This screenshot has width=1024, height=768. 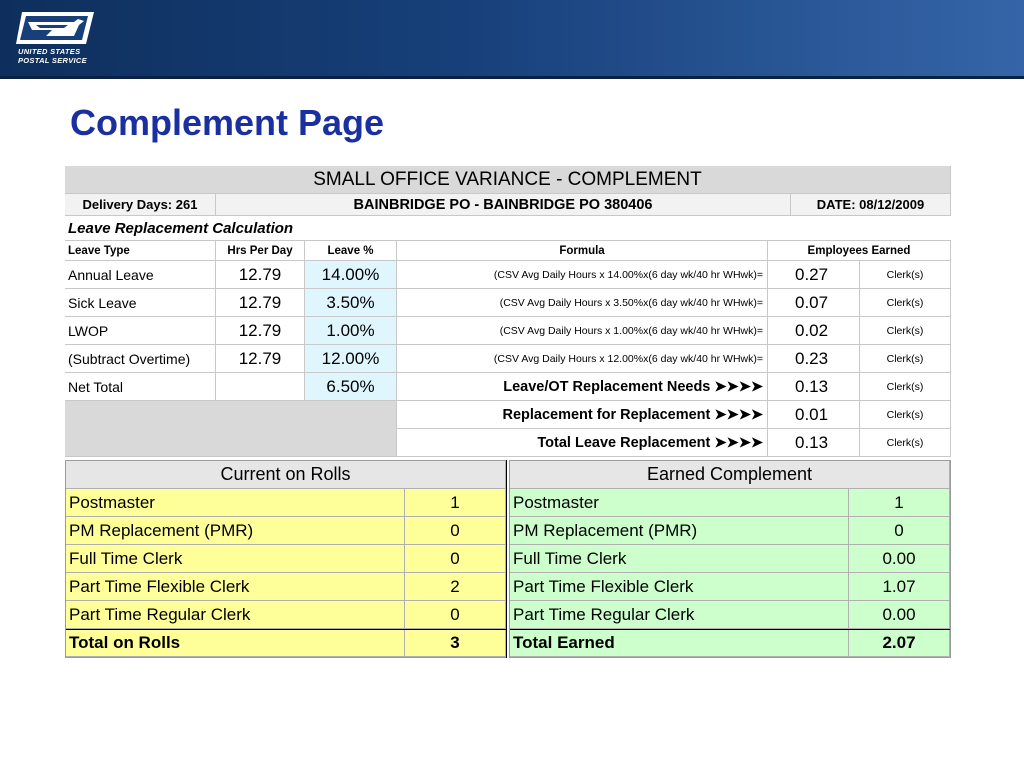 I want to click on position-earned: 1.07, so click(x=899, y=587).